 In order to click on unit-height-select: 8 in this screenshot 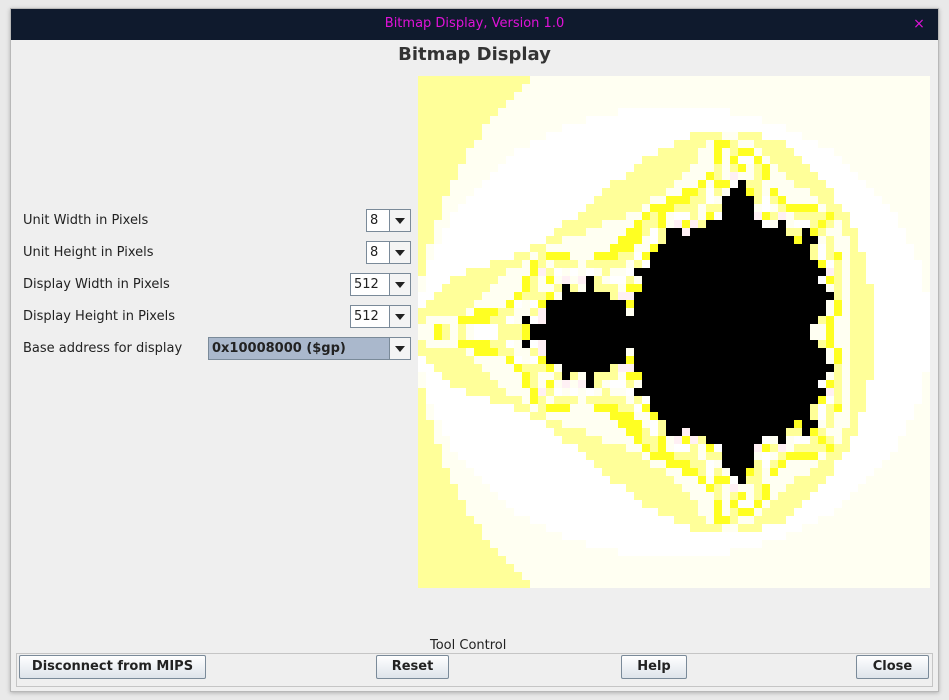, I will do `click(388, 252)`.